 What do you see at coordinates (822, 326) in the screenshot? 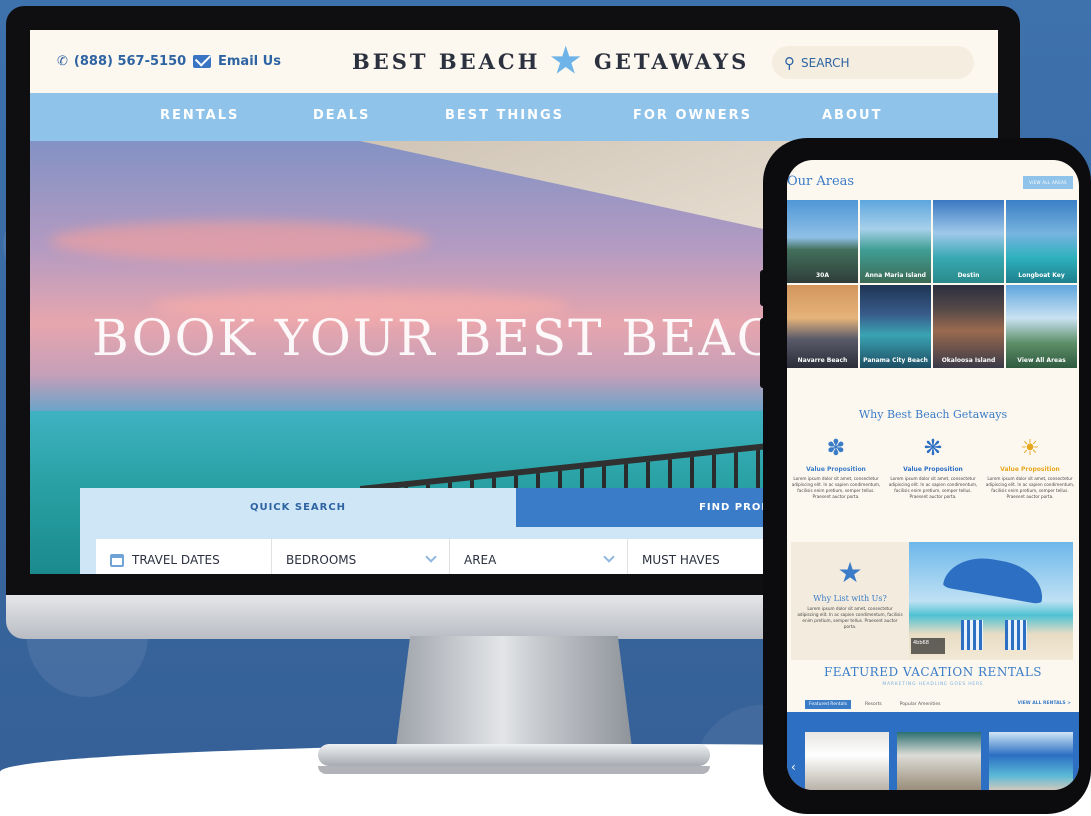
I see `area-tile: Navarre Beach` at bounding box center [822, 326].